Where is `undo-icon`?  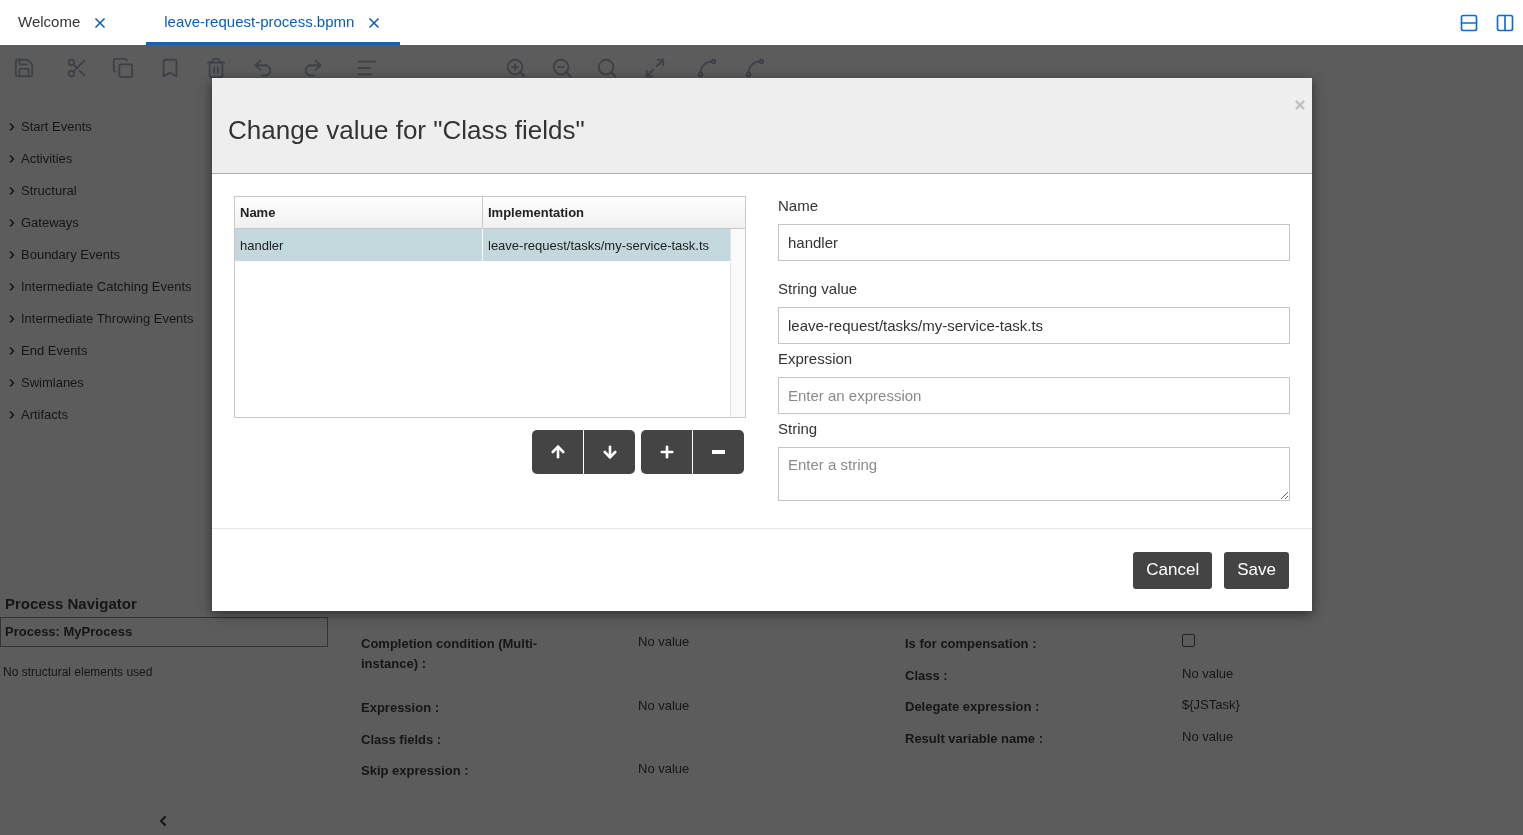
undo-icon is located at coordinates (263, 68).